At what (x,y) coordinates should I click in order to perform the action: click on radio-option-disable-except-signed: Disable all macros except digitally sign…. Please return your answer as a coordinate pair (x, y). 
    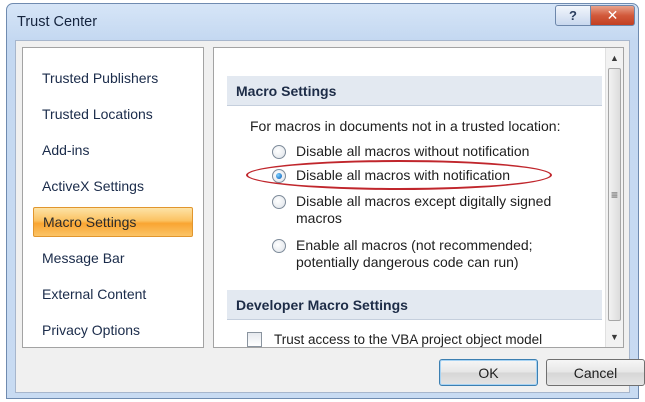
    Looking at the image, I should click on (422, 210).